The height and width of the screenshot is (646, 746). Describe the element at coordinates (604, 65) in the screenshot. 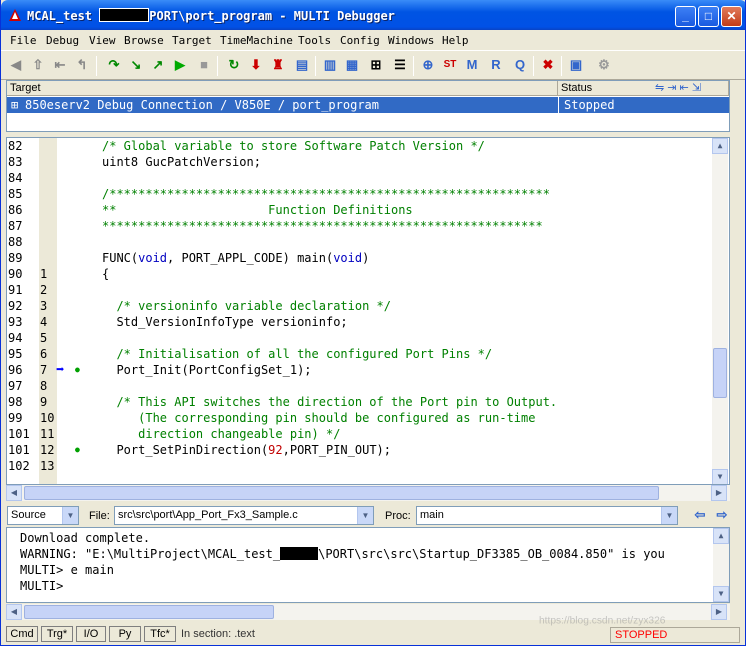

I see `gear-icon: ⚙` at that location.